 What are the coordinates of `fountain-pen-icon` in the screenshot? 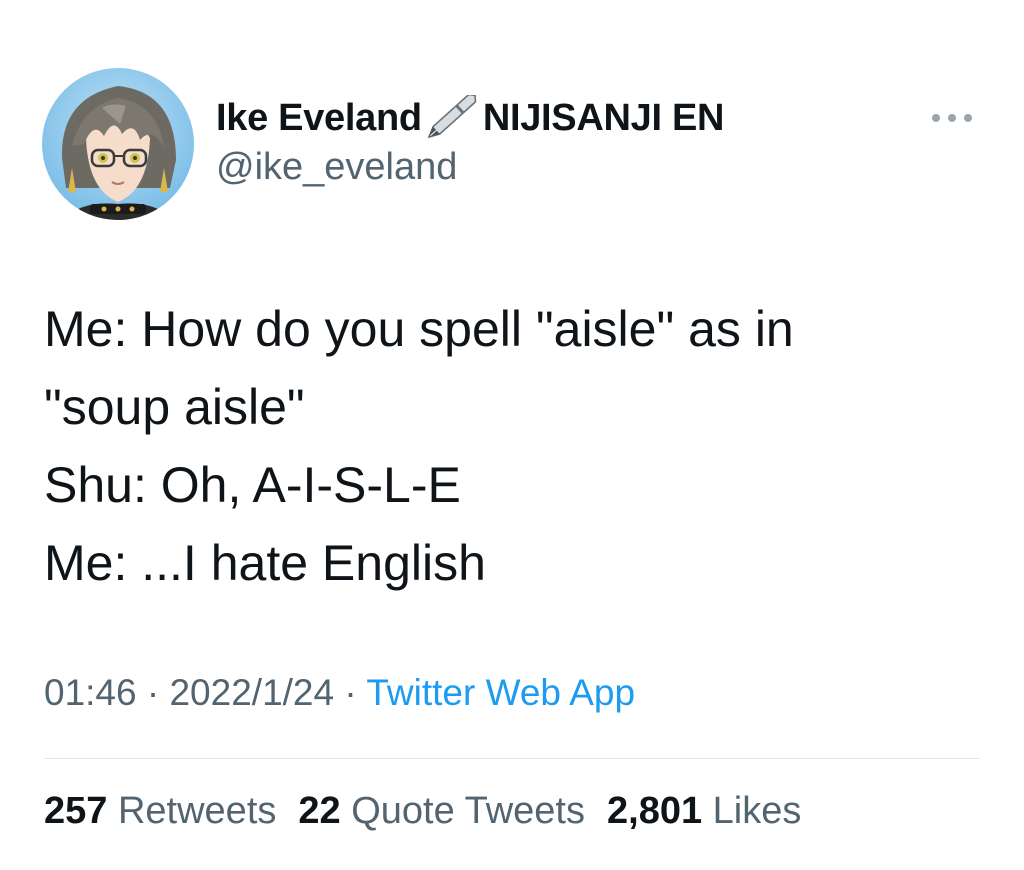 It's located at (453, 117).